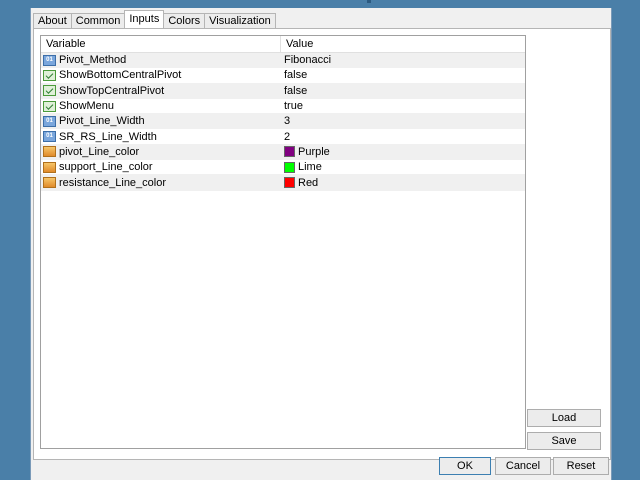  Describe the element at coordinates (52, 20) in the screenshot. I see `tab-about: About` at that location.